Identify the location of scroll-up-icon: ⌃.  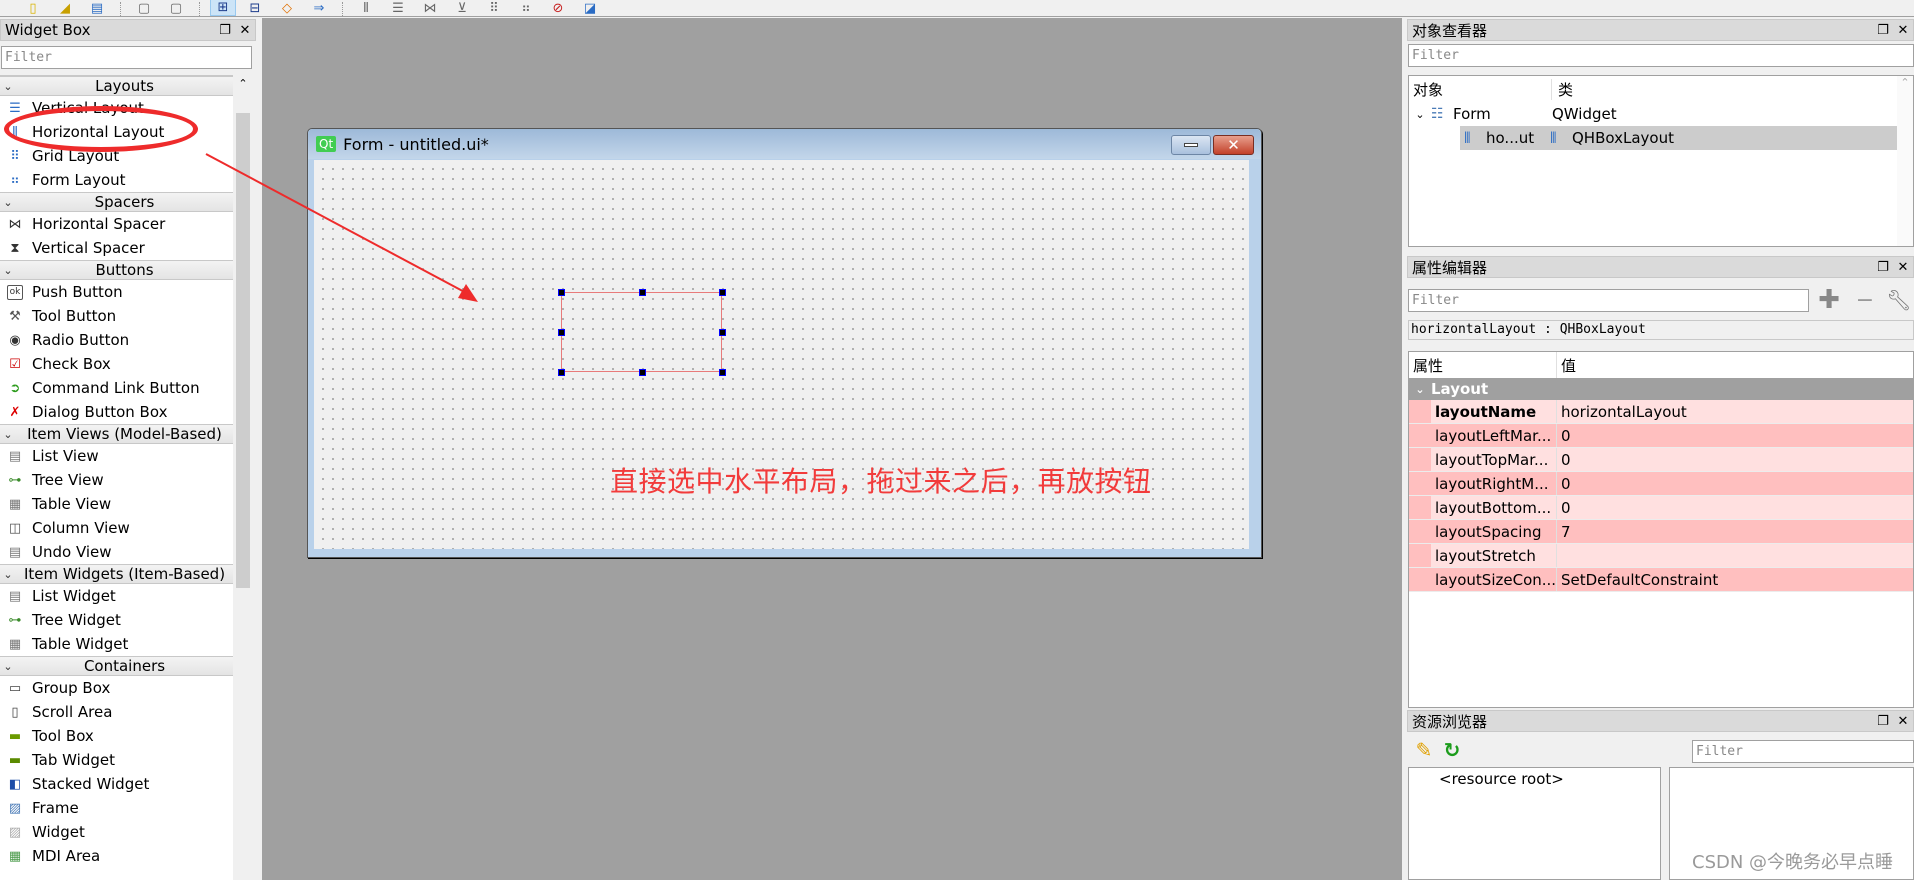
(243, 86).